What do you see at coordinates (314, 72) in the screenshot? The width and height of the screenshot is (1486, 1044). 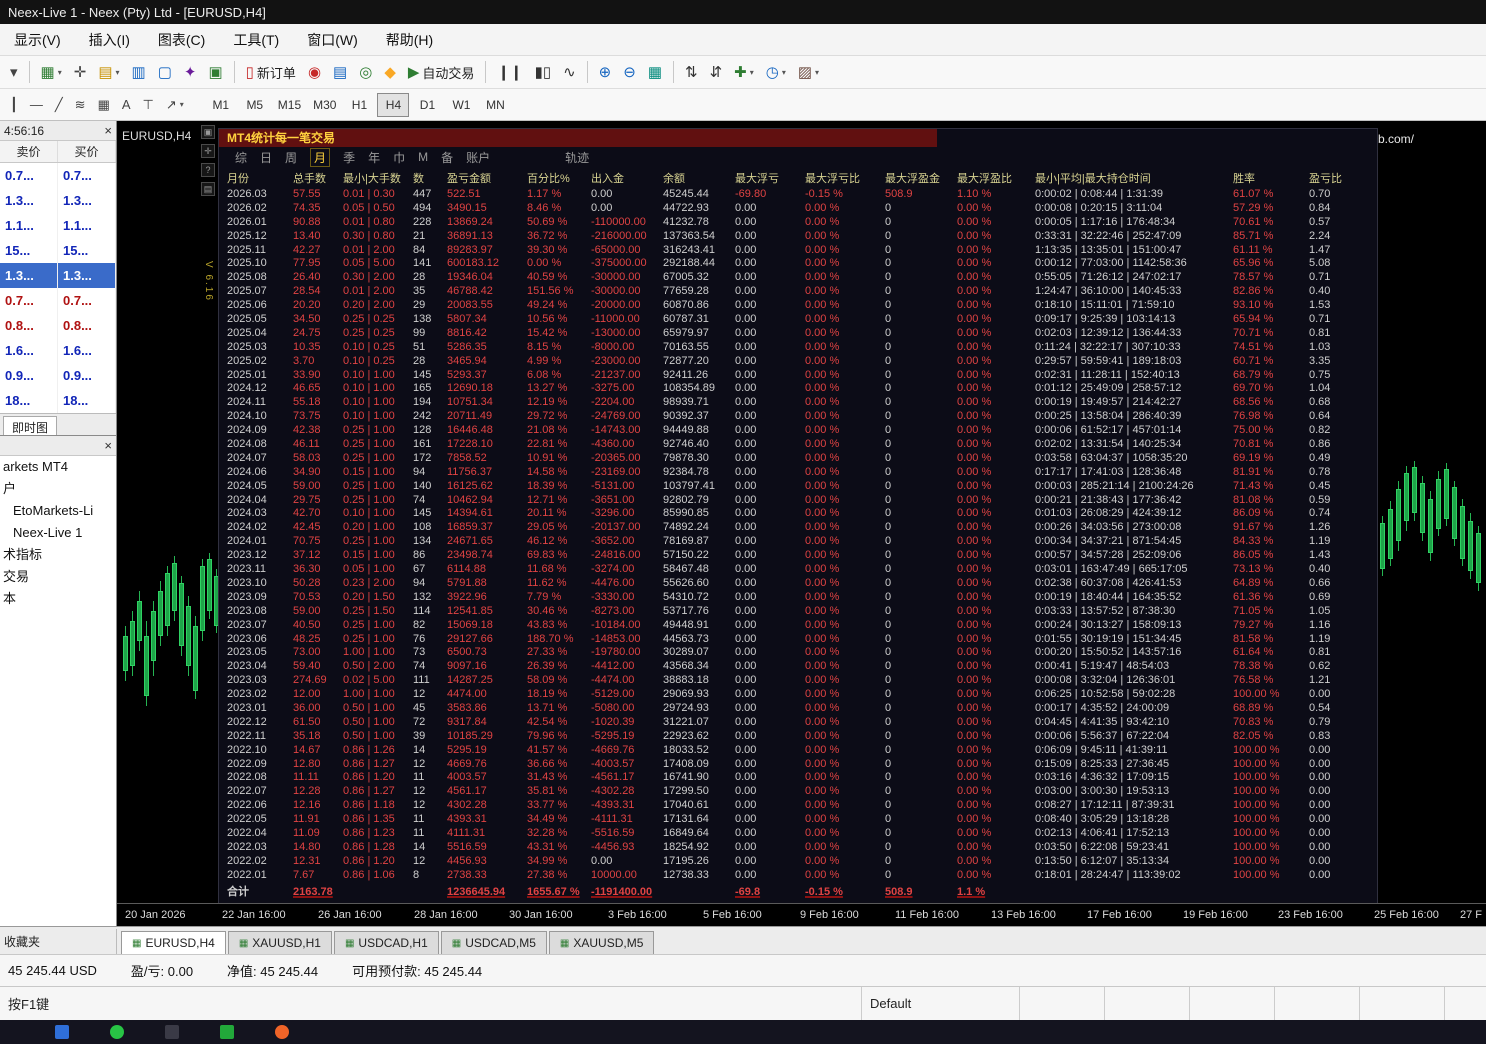 I see `seal-button: ◉` at bounding box center [314, 72].